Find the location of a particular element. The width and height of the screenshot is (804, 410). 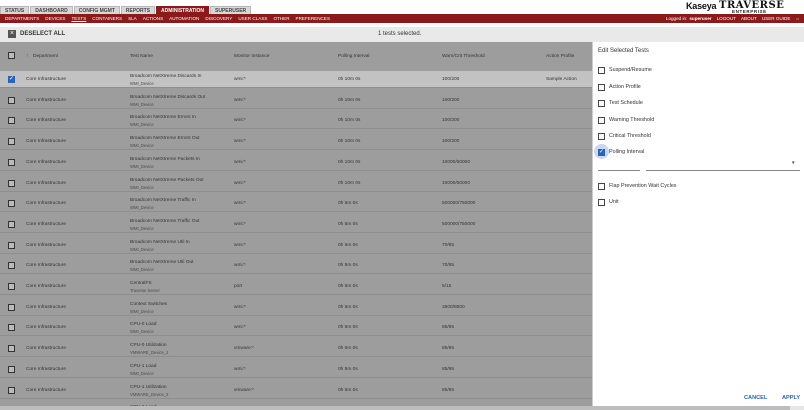

cell-test-name: Broadcom NetXtreme Util In is located at coordinates (160, 242).